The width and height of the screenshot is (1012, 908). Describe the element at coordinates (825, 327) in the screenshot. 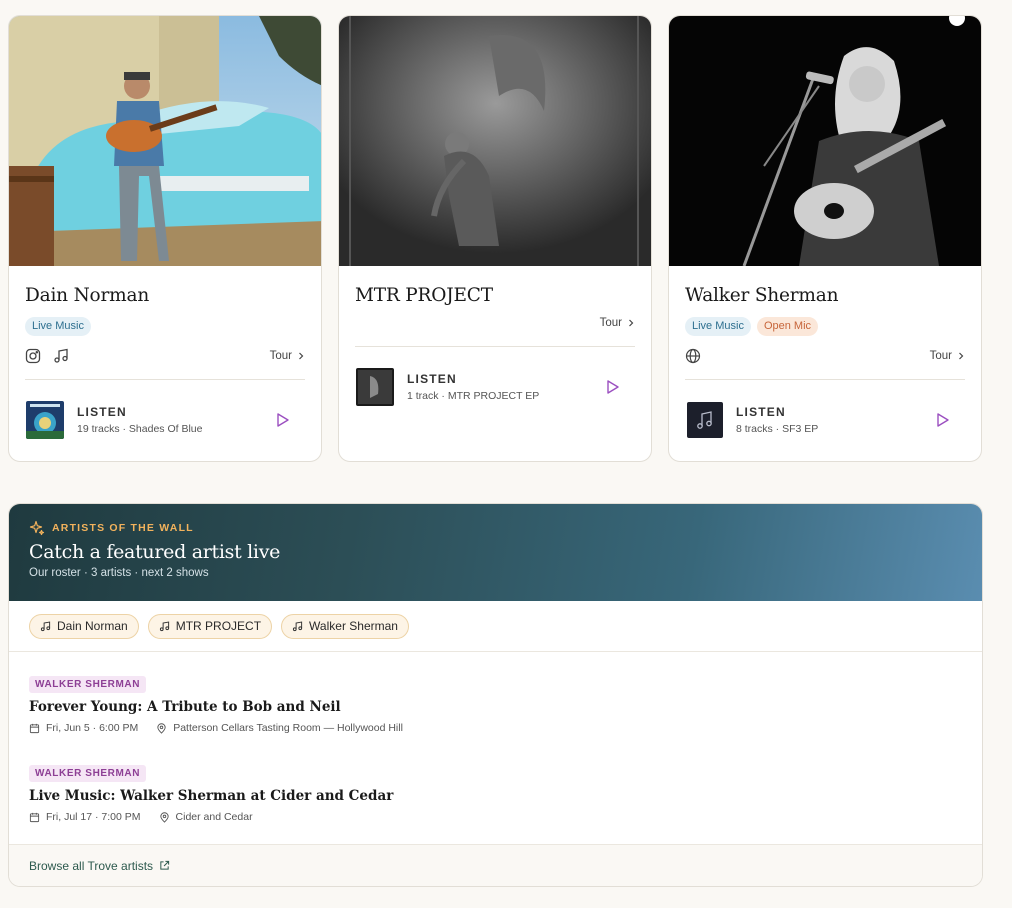

I see `tag-list: Live Music Open Mic` at that location.